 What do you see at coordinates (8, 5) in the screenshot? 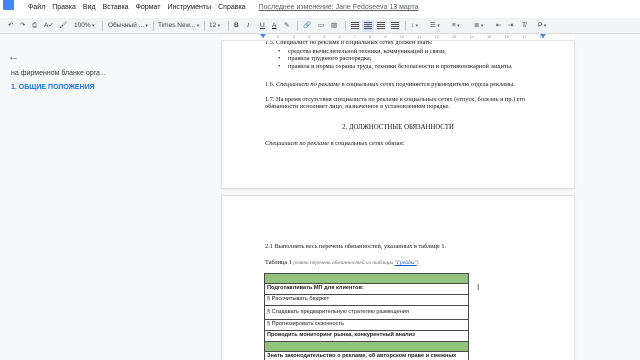
I see `docs-logo-icon` at bounding box center [8, 5].